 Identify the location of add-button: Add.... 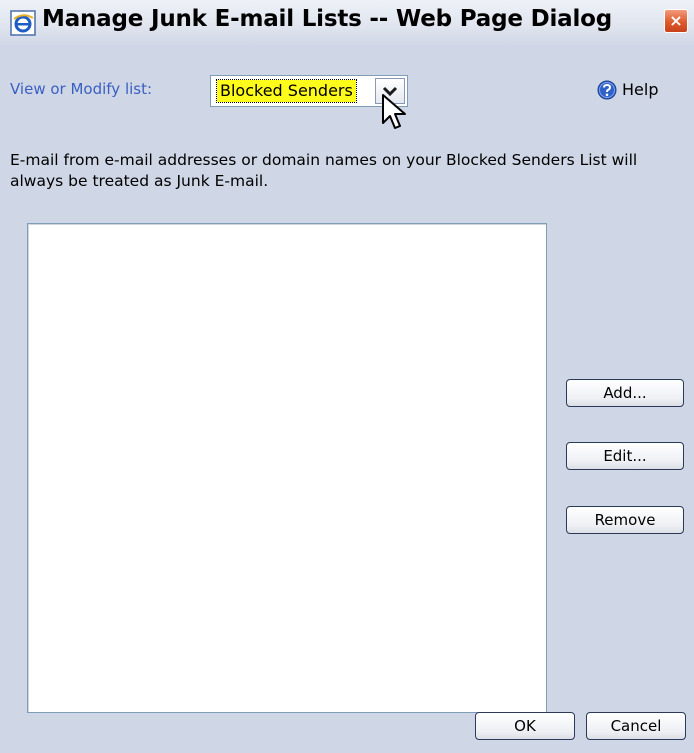
(625, 393).